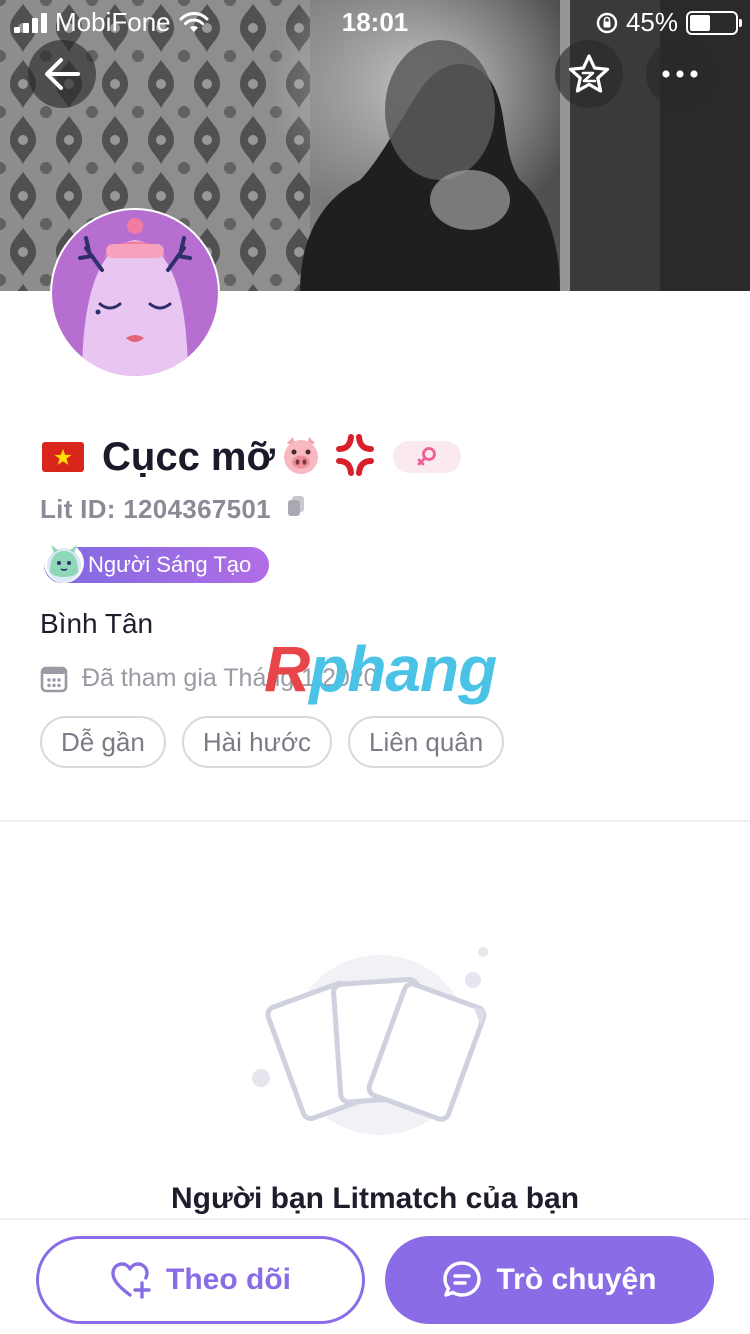 The width and height of the screenshot is (750, 1334). I want to click on avatar, so click(135, 293).